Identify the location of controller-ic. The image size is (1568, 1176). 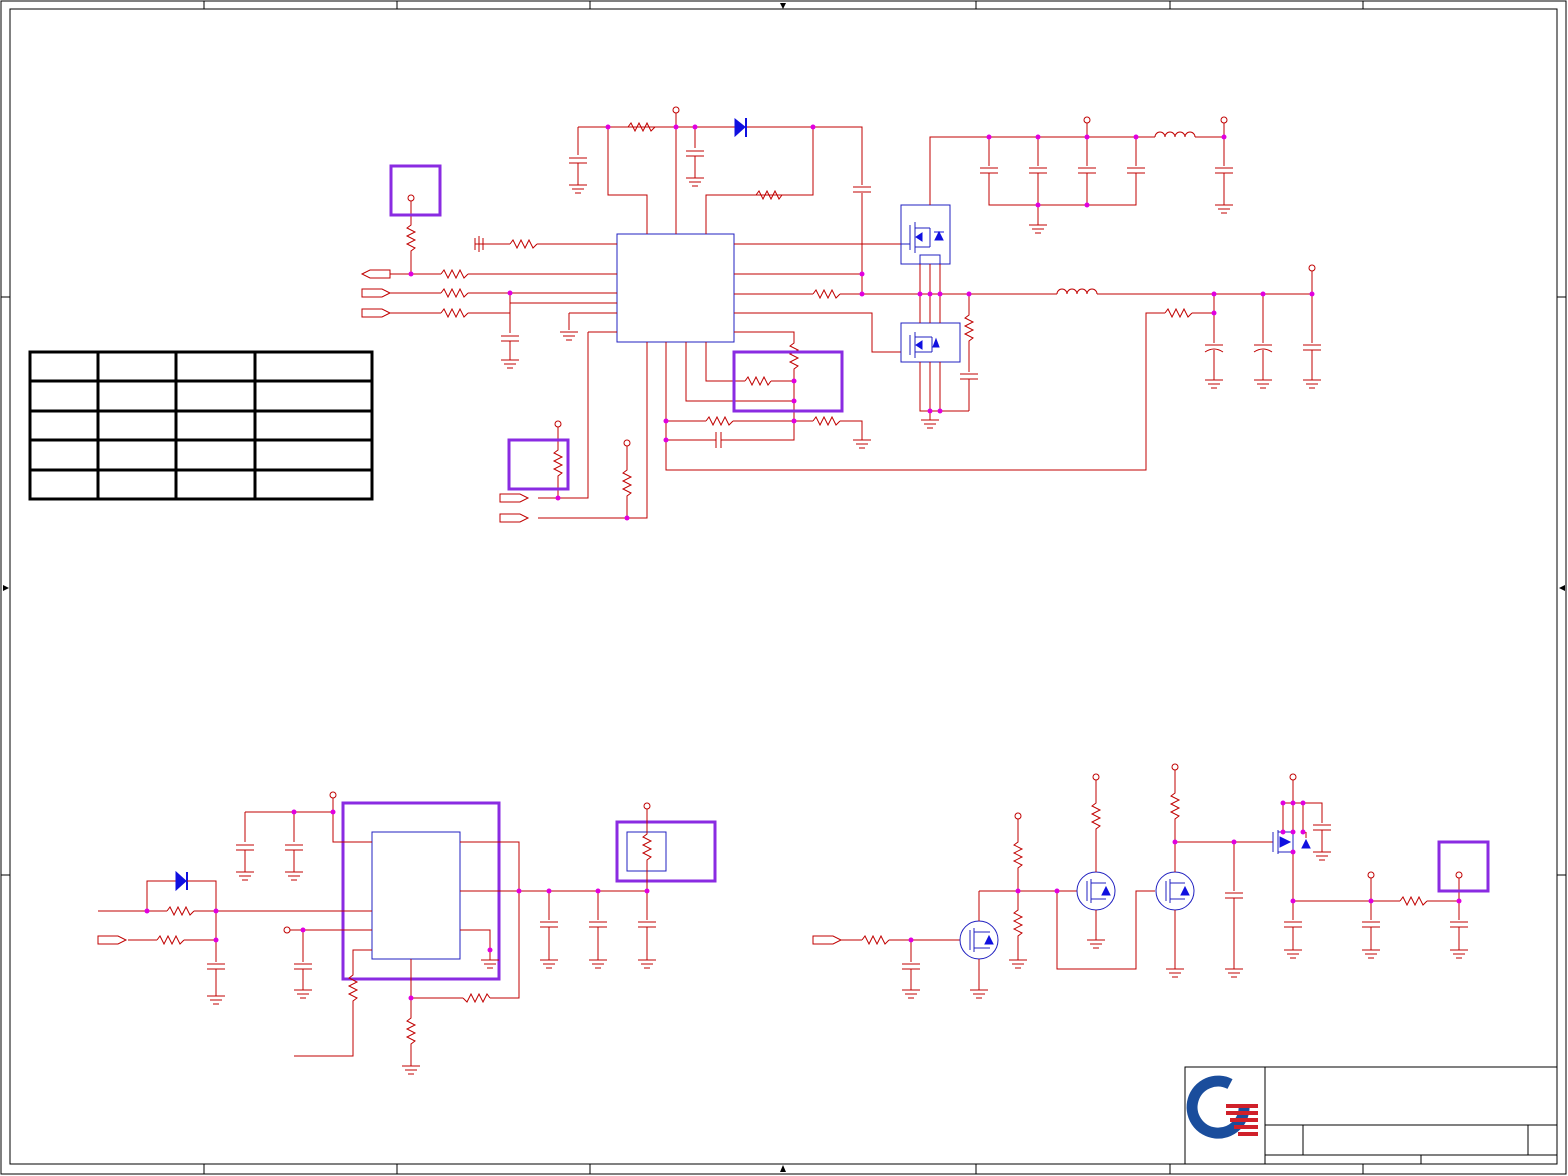
(675, 288).